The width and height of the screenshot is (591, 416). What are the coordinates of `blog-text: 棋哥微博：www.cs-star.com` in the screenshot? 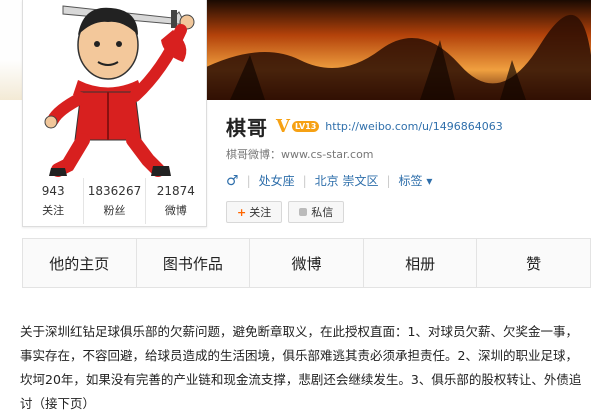 It's located at (300, 154).